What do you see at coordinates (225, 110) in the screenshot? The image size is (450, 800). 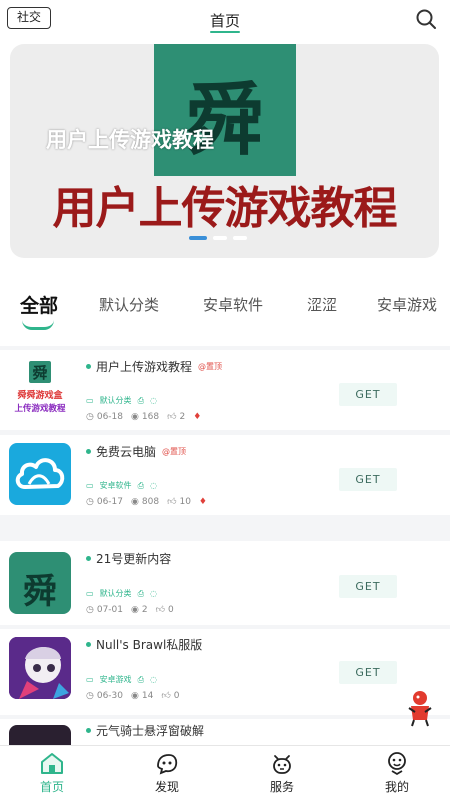 I see `app-logo: 舜` at bounding box center [225, 110].